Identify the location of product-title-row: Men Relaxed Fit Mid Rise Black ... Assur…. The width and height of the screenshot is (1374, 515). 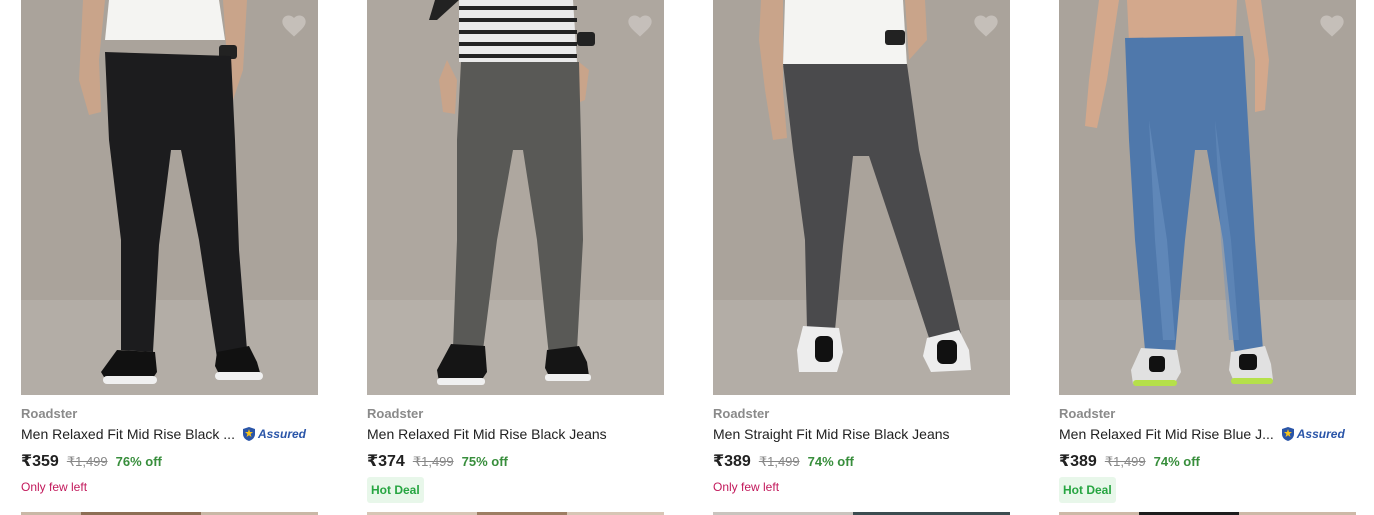
(169, 434).